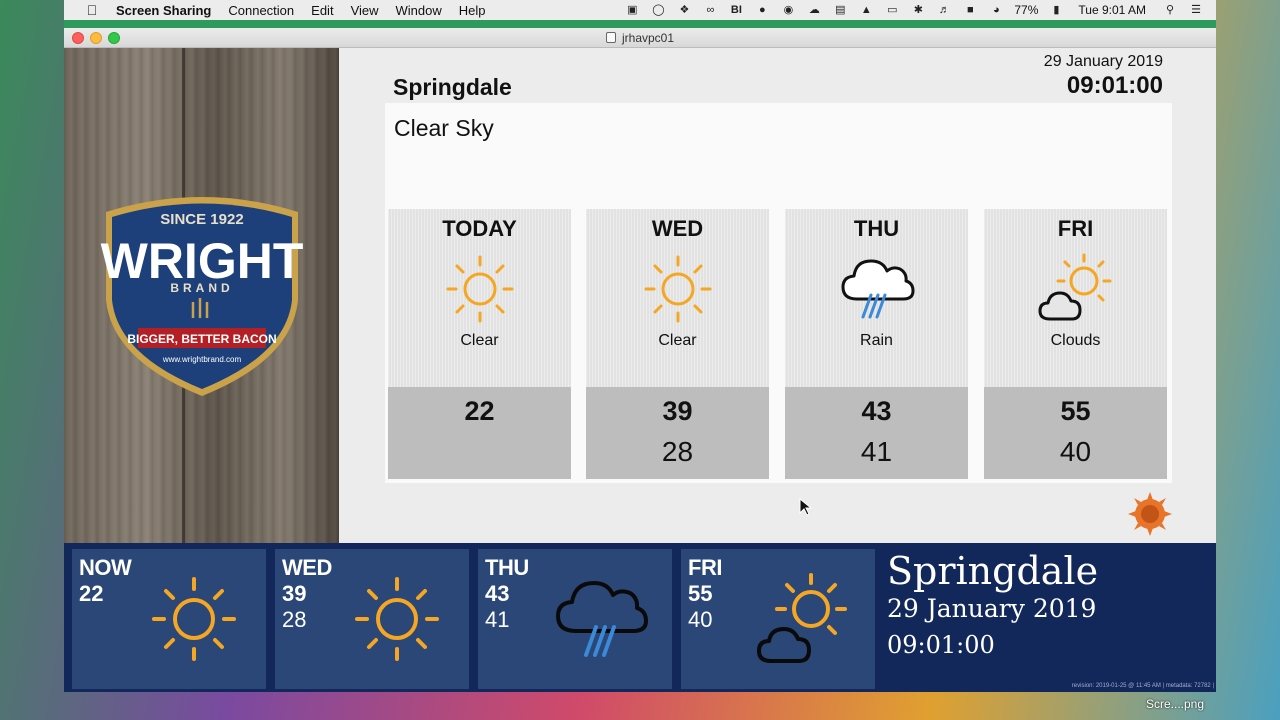 The height and width of the screenshot is (720, 1280). Describe the element at coordinates (677, 411) in the screenshot. I see `day-high: 39` at that location.